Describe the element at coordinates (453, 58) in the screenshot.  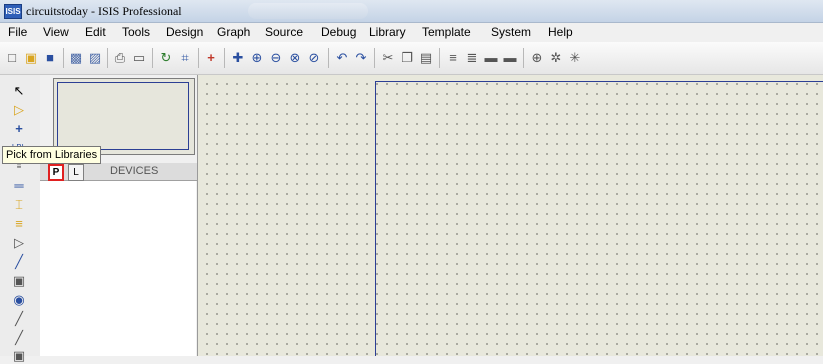
I see `block-copy-icon: ≡` at that location.